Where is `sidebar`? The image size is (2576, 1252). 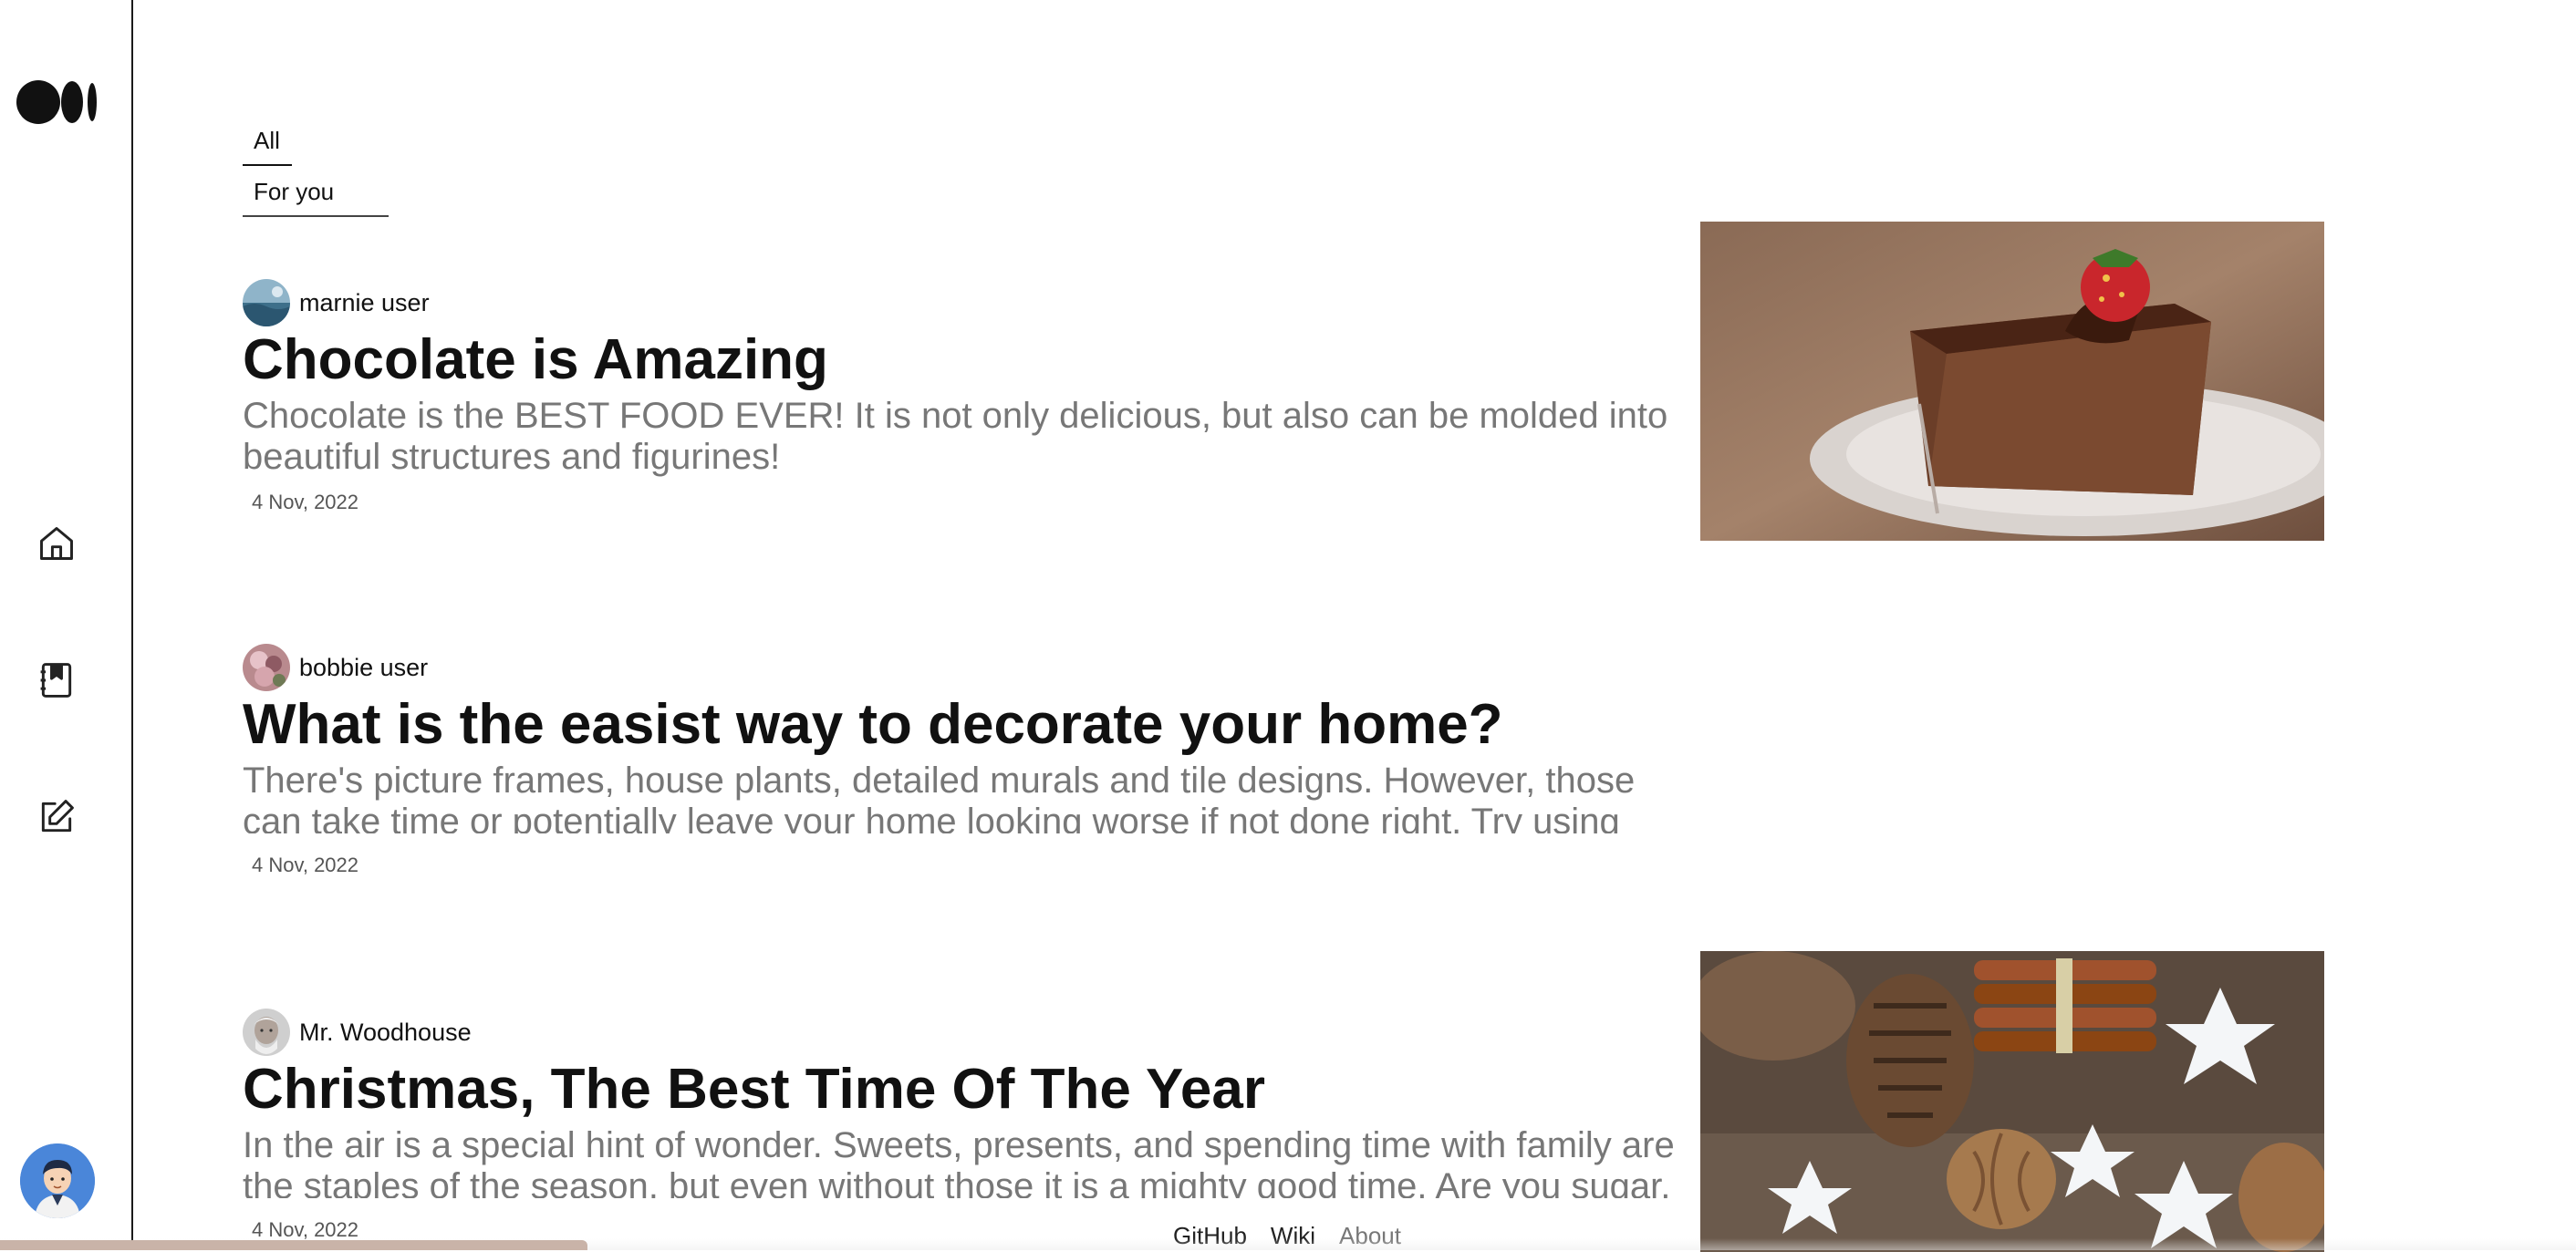
sidebar is located at coordinates (66, 625).